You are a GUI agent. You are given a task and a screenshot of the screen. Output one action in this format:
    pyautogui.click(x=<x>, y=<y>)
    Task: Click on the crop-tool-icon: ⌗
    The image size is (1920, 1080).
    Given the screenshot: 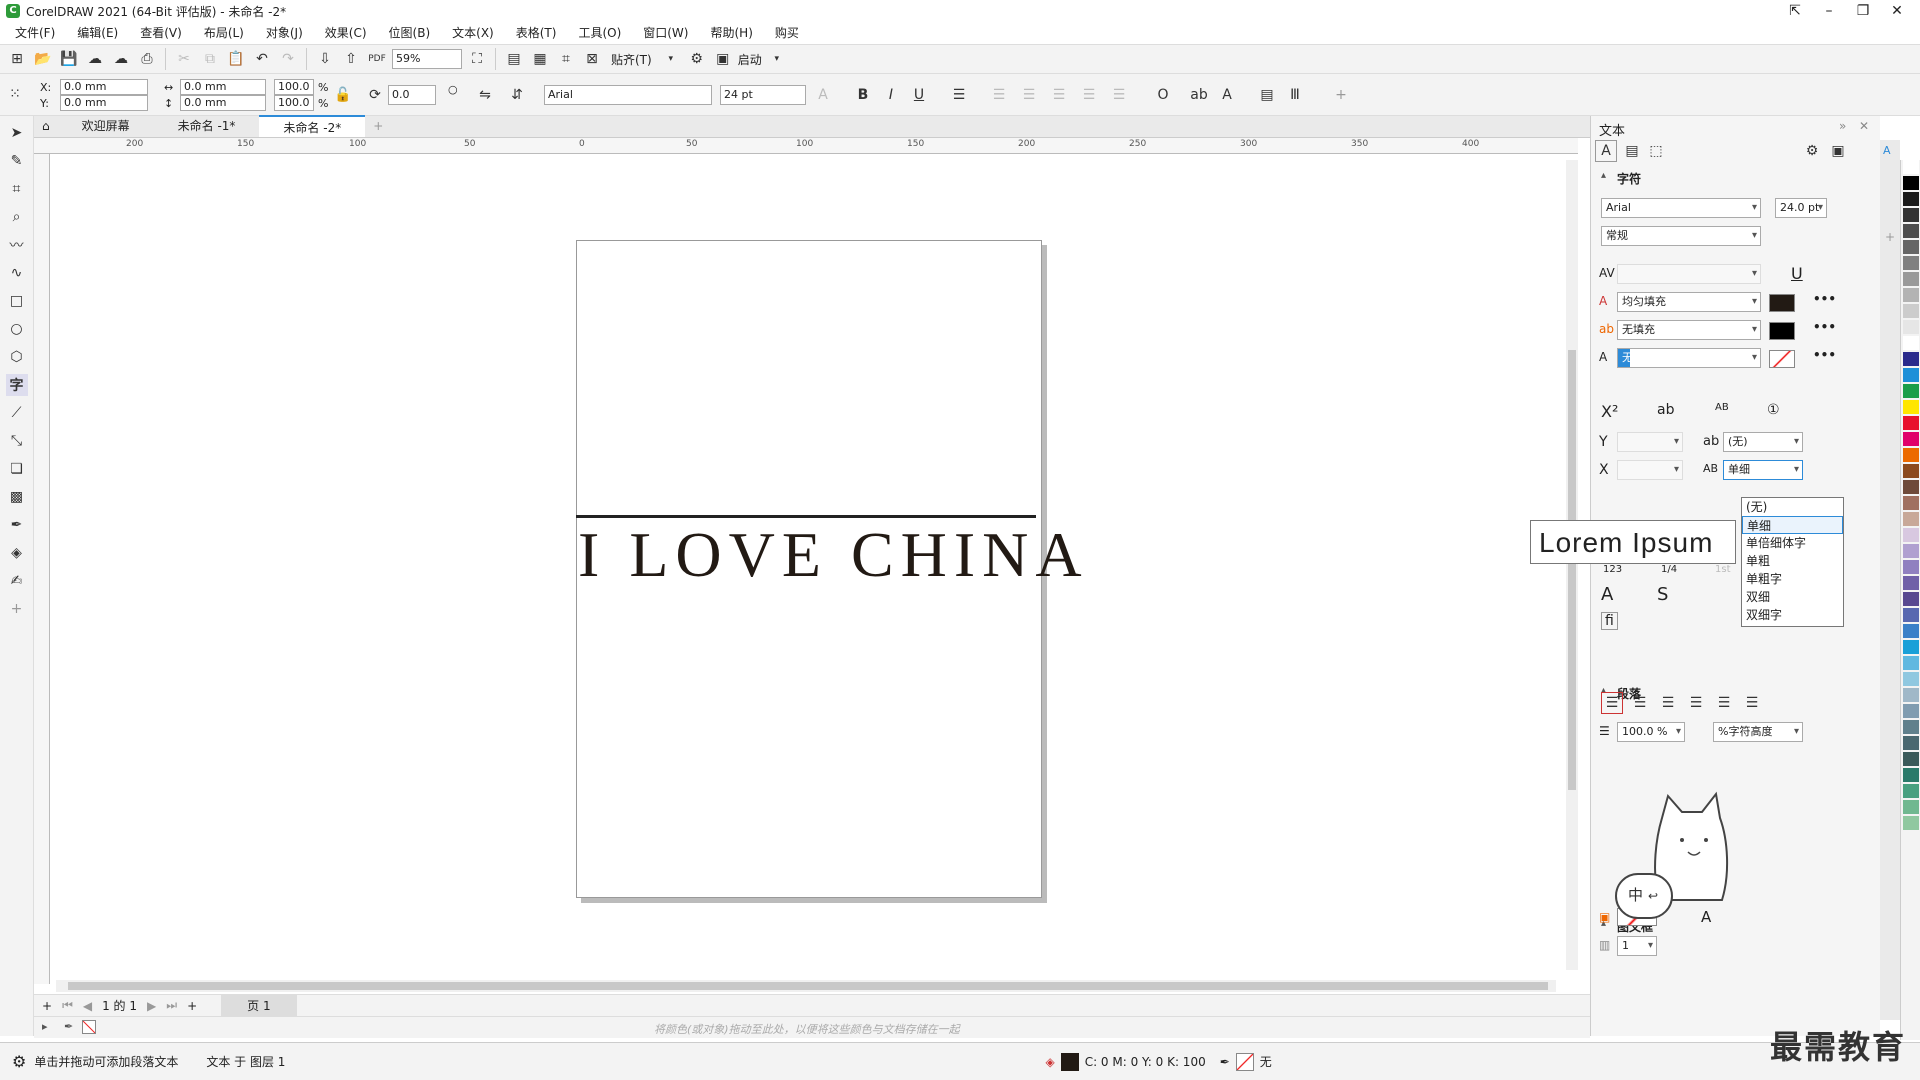 What is the action you would take?
    pyautogui.click(x=17, y=189)
    